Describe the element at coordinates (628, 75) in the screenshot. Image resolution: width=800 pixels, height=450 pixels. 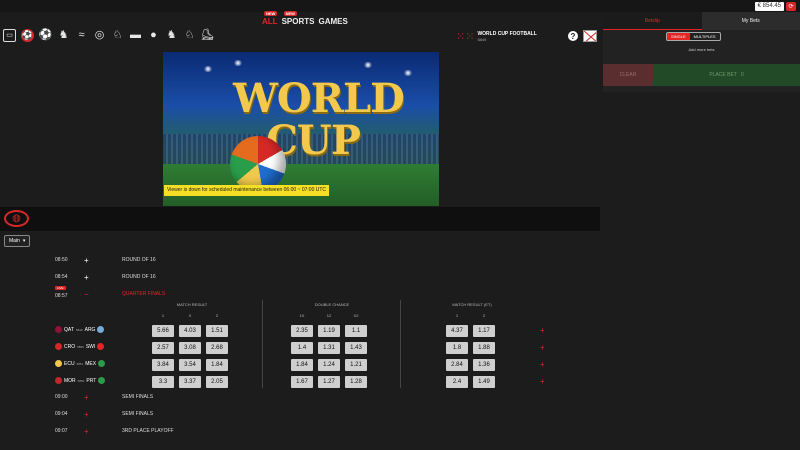
I see `clear-button: CLEAR` at that location.